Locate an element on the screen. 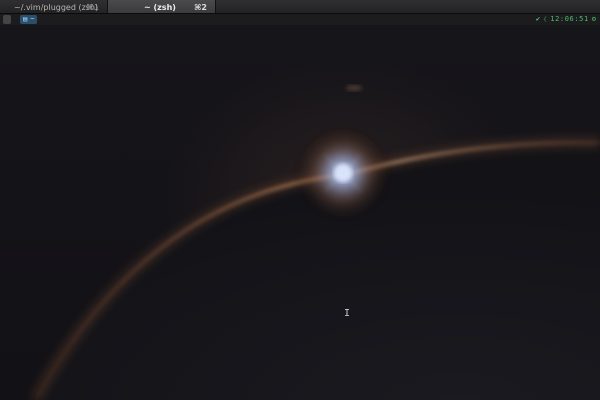  tab-shortcut: ⌘1 is located at coordinates (92, 7).